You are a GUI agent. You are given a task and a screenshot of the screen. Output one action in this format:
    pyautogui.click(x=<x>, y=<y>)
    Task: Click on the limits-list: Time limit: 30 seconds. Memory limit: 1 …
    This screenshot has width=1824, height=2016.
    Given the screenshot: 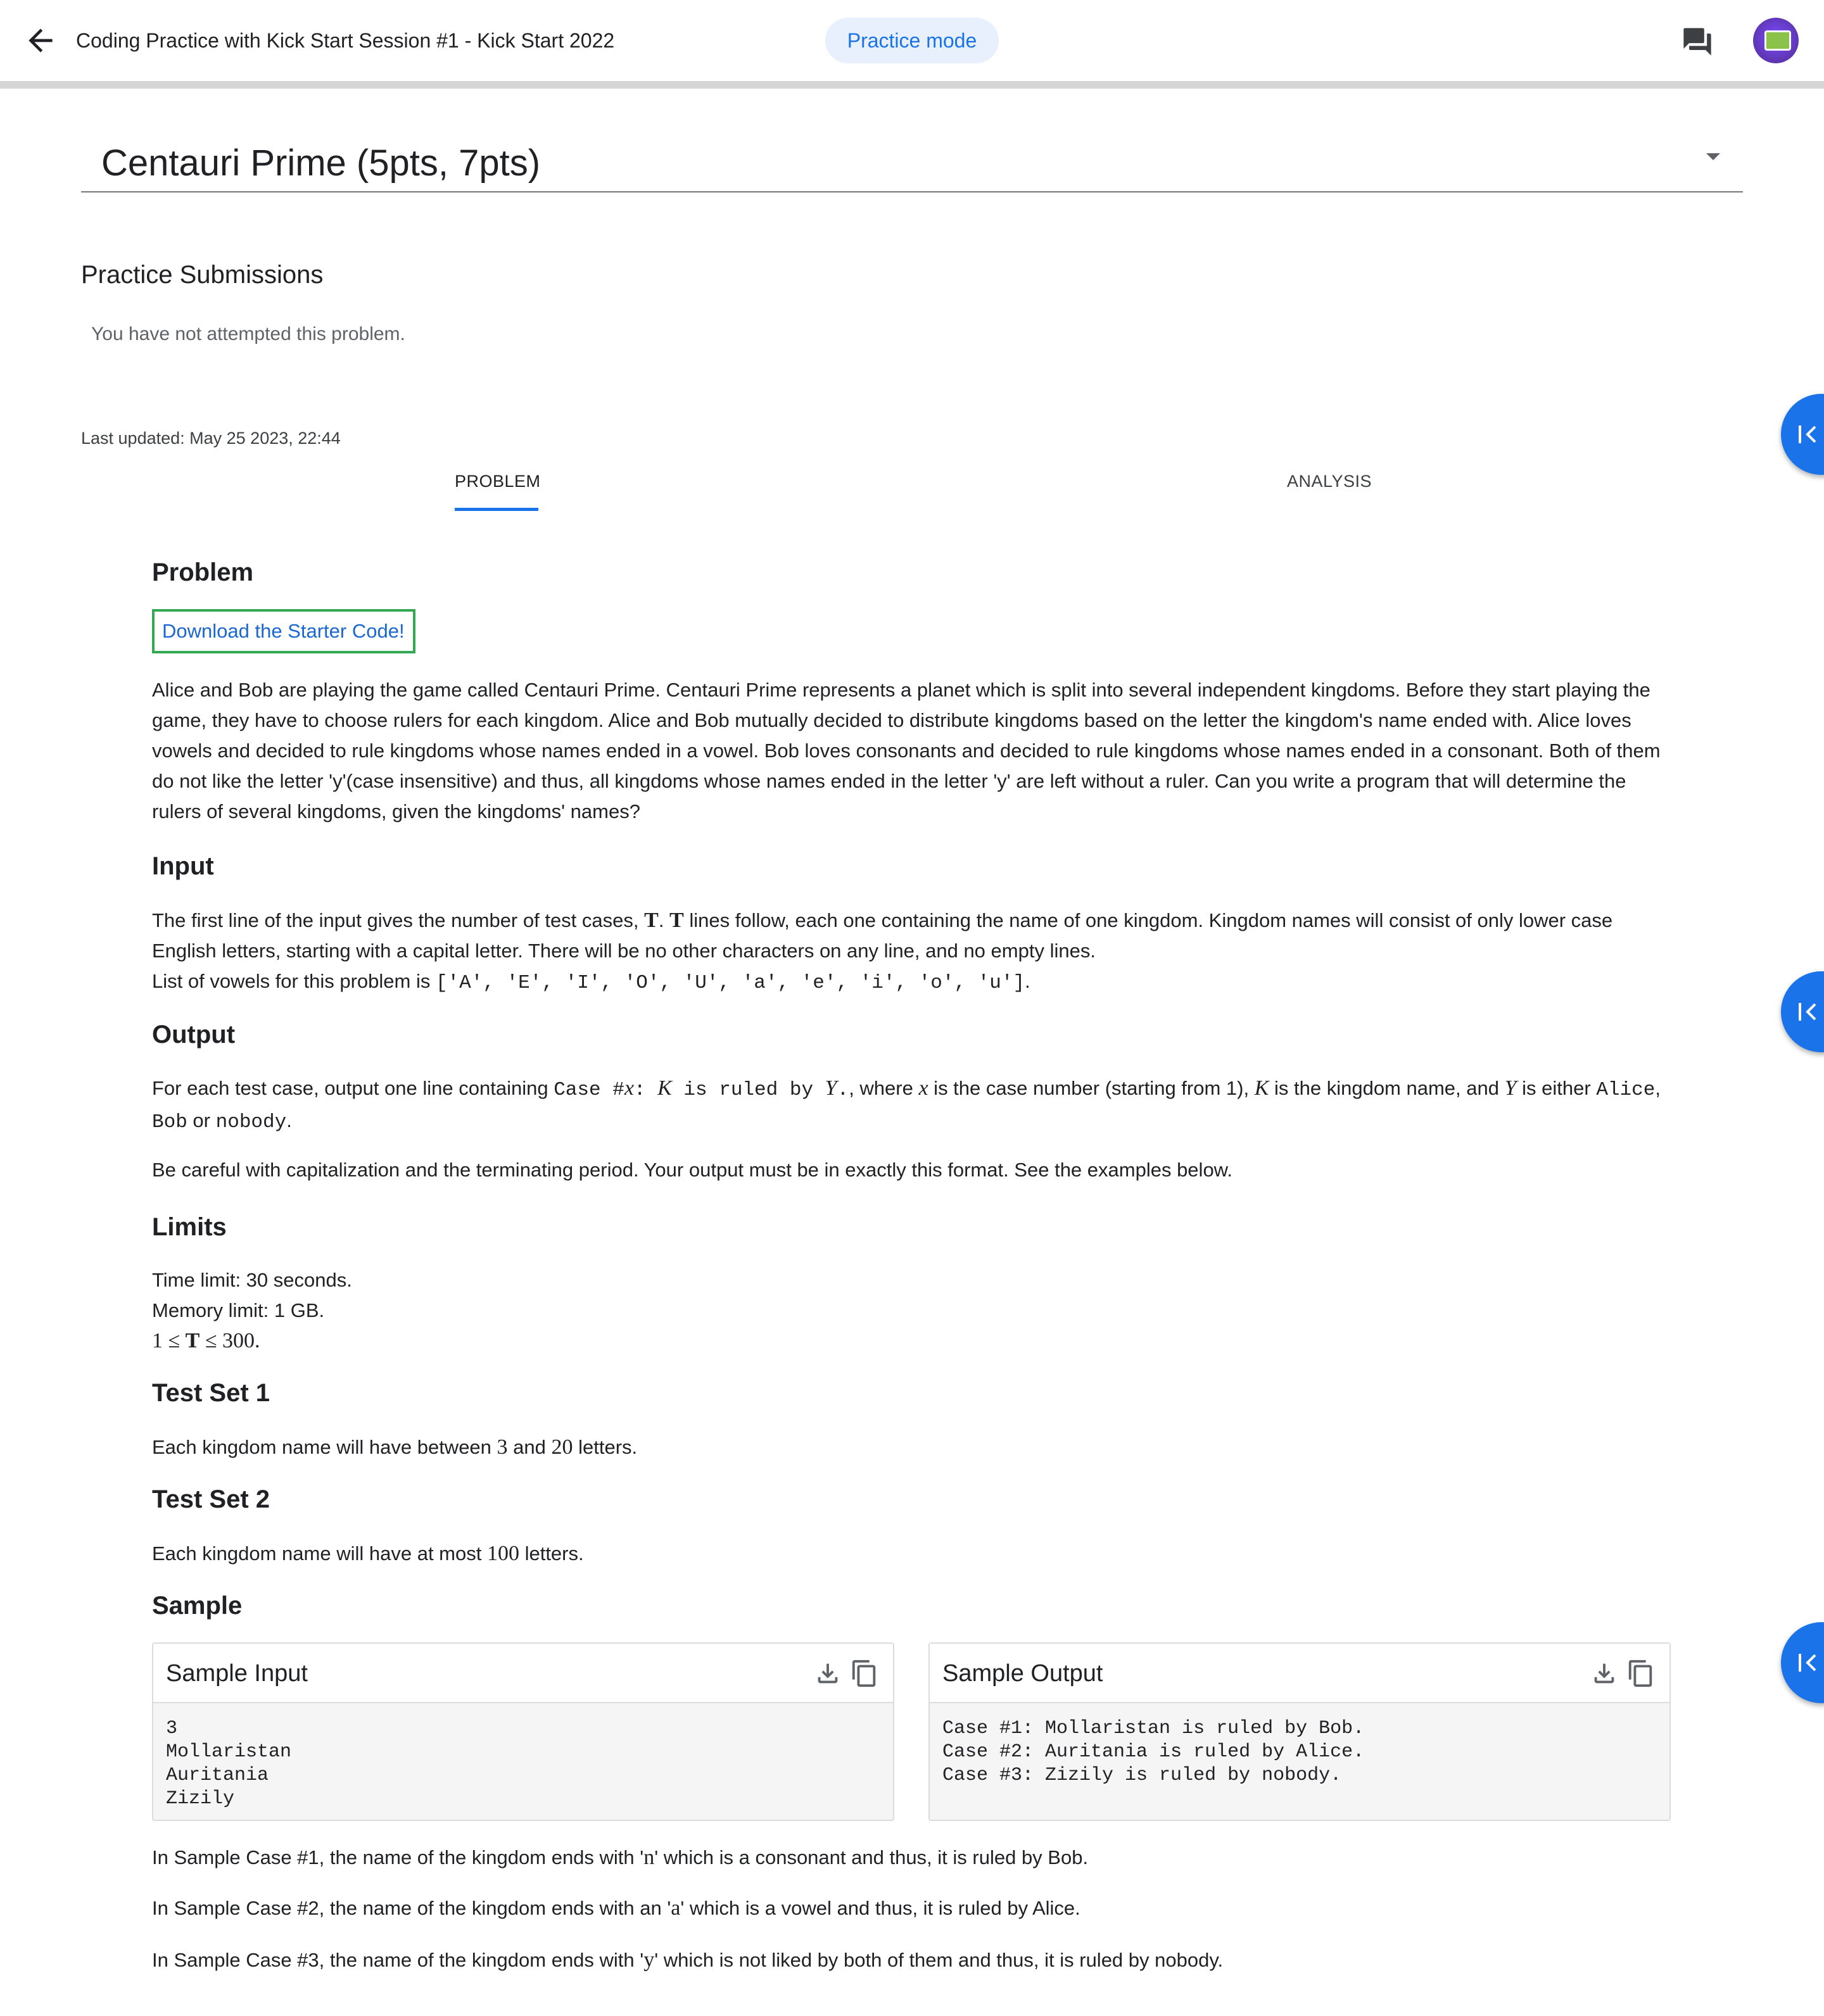 What is the action you would take?
    pyautogui.click(x=912, y=1310)
    